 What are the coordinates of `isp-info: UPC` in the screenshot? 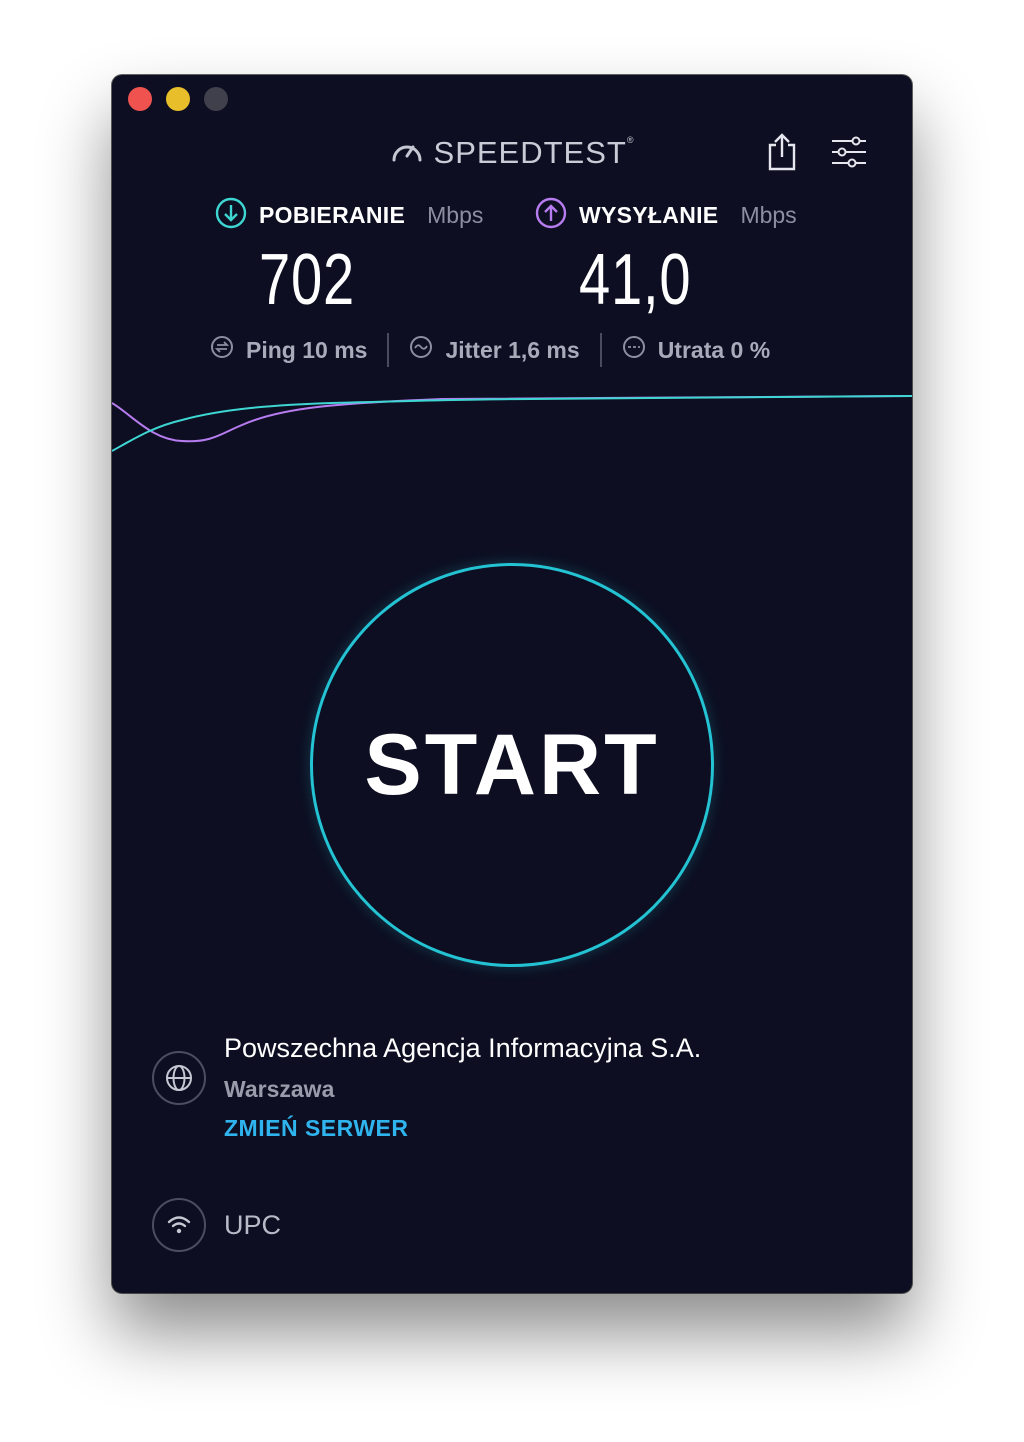 It's located at (216, 1225).